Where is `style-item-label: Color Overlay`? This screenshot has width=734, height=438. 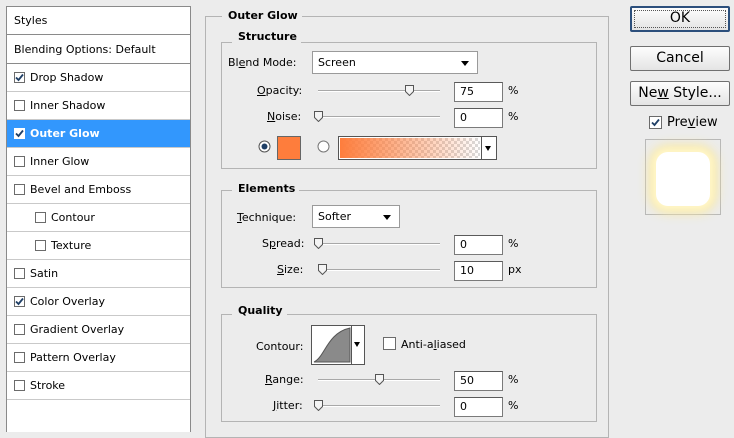
style-item-label: Color Overlay is located at coordinates (67, 301).